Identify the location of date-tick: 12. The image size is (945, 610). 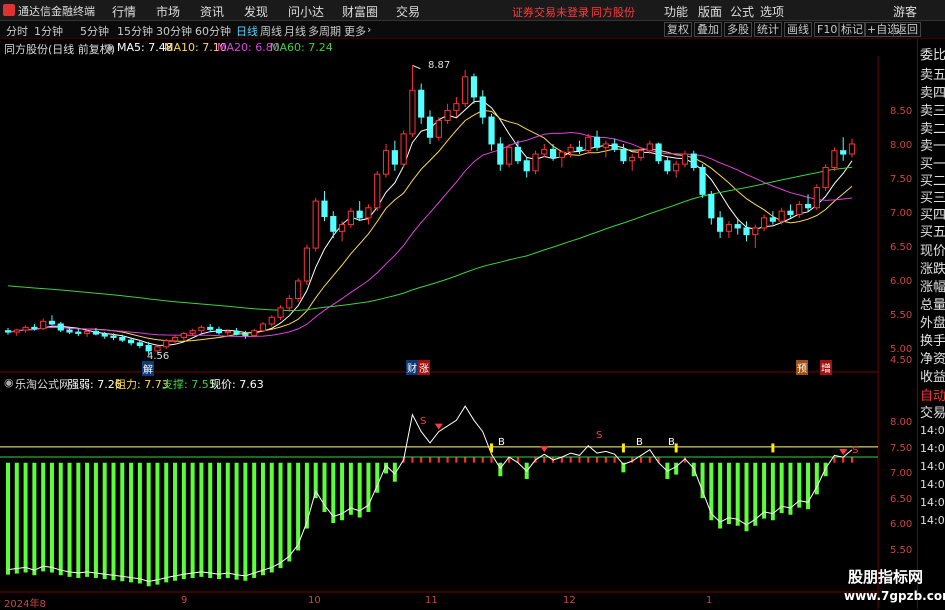
(569, 600).